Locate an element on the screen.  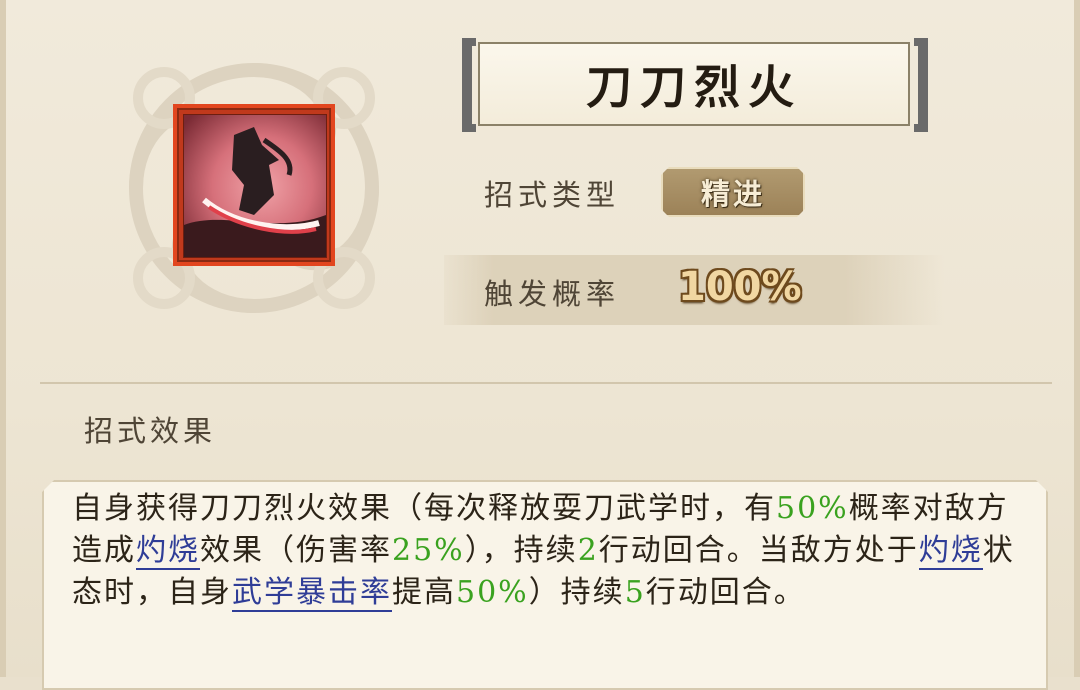
effect-text: 行动回合。 is located at coordinates (725, 592).